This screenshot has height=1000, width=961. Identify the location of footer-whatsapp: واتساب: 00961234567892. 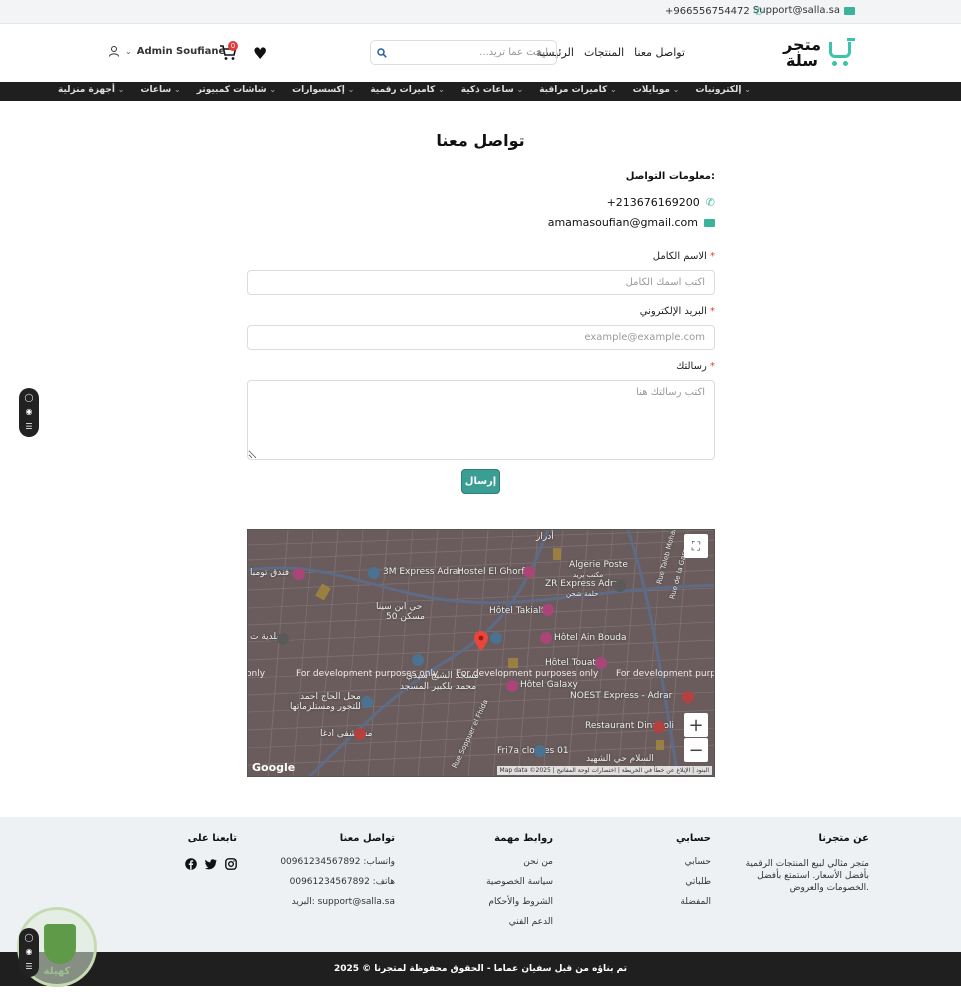
(337, 862).